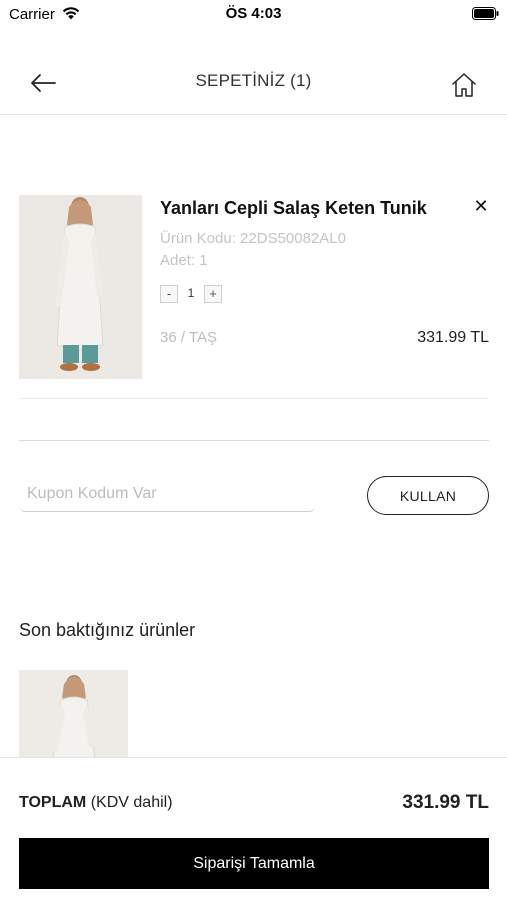 Image resolution: width=507 pixels, height=900 pixels. Describe the element at coordinates (453, 337) in the screenshot. I see `product-price: 331.99 TL` at that location.